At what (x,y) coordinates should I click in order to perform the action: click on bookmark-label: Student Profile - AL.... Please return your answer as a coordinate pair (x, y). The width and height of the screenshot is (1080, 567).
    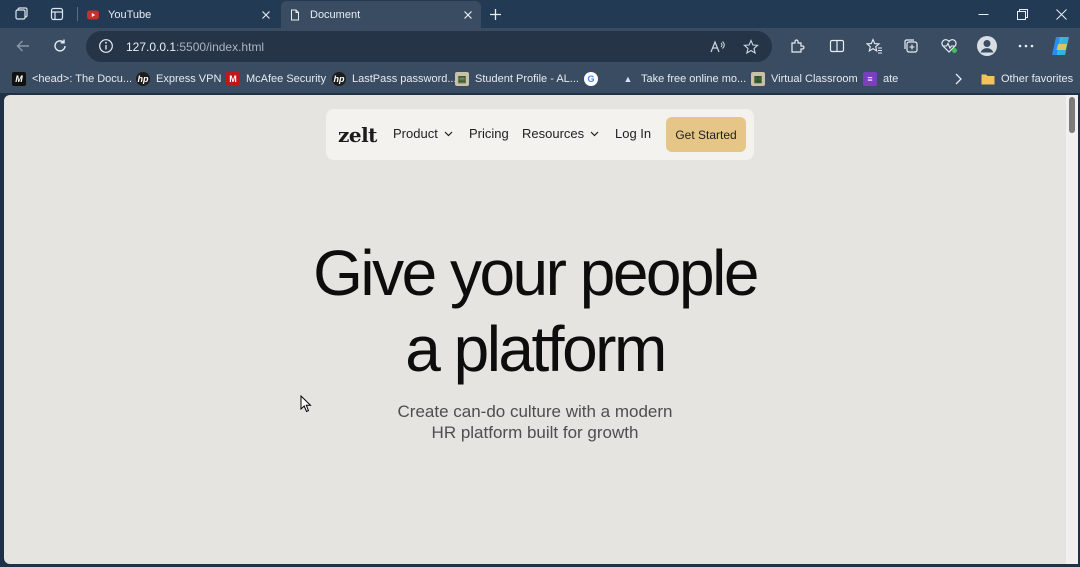
    Looking at the image, I should click on (527, 79).